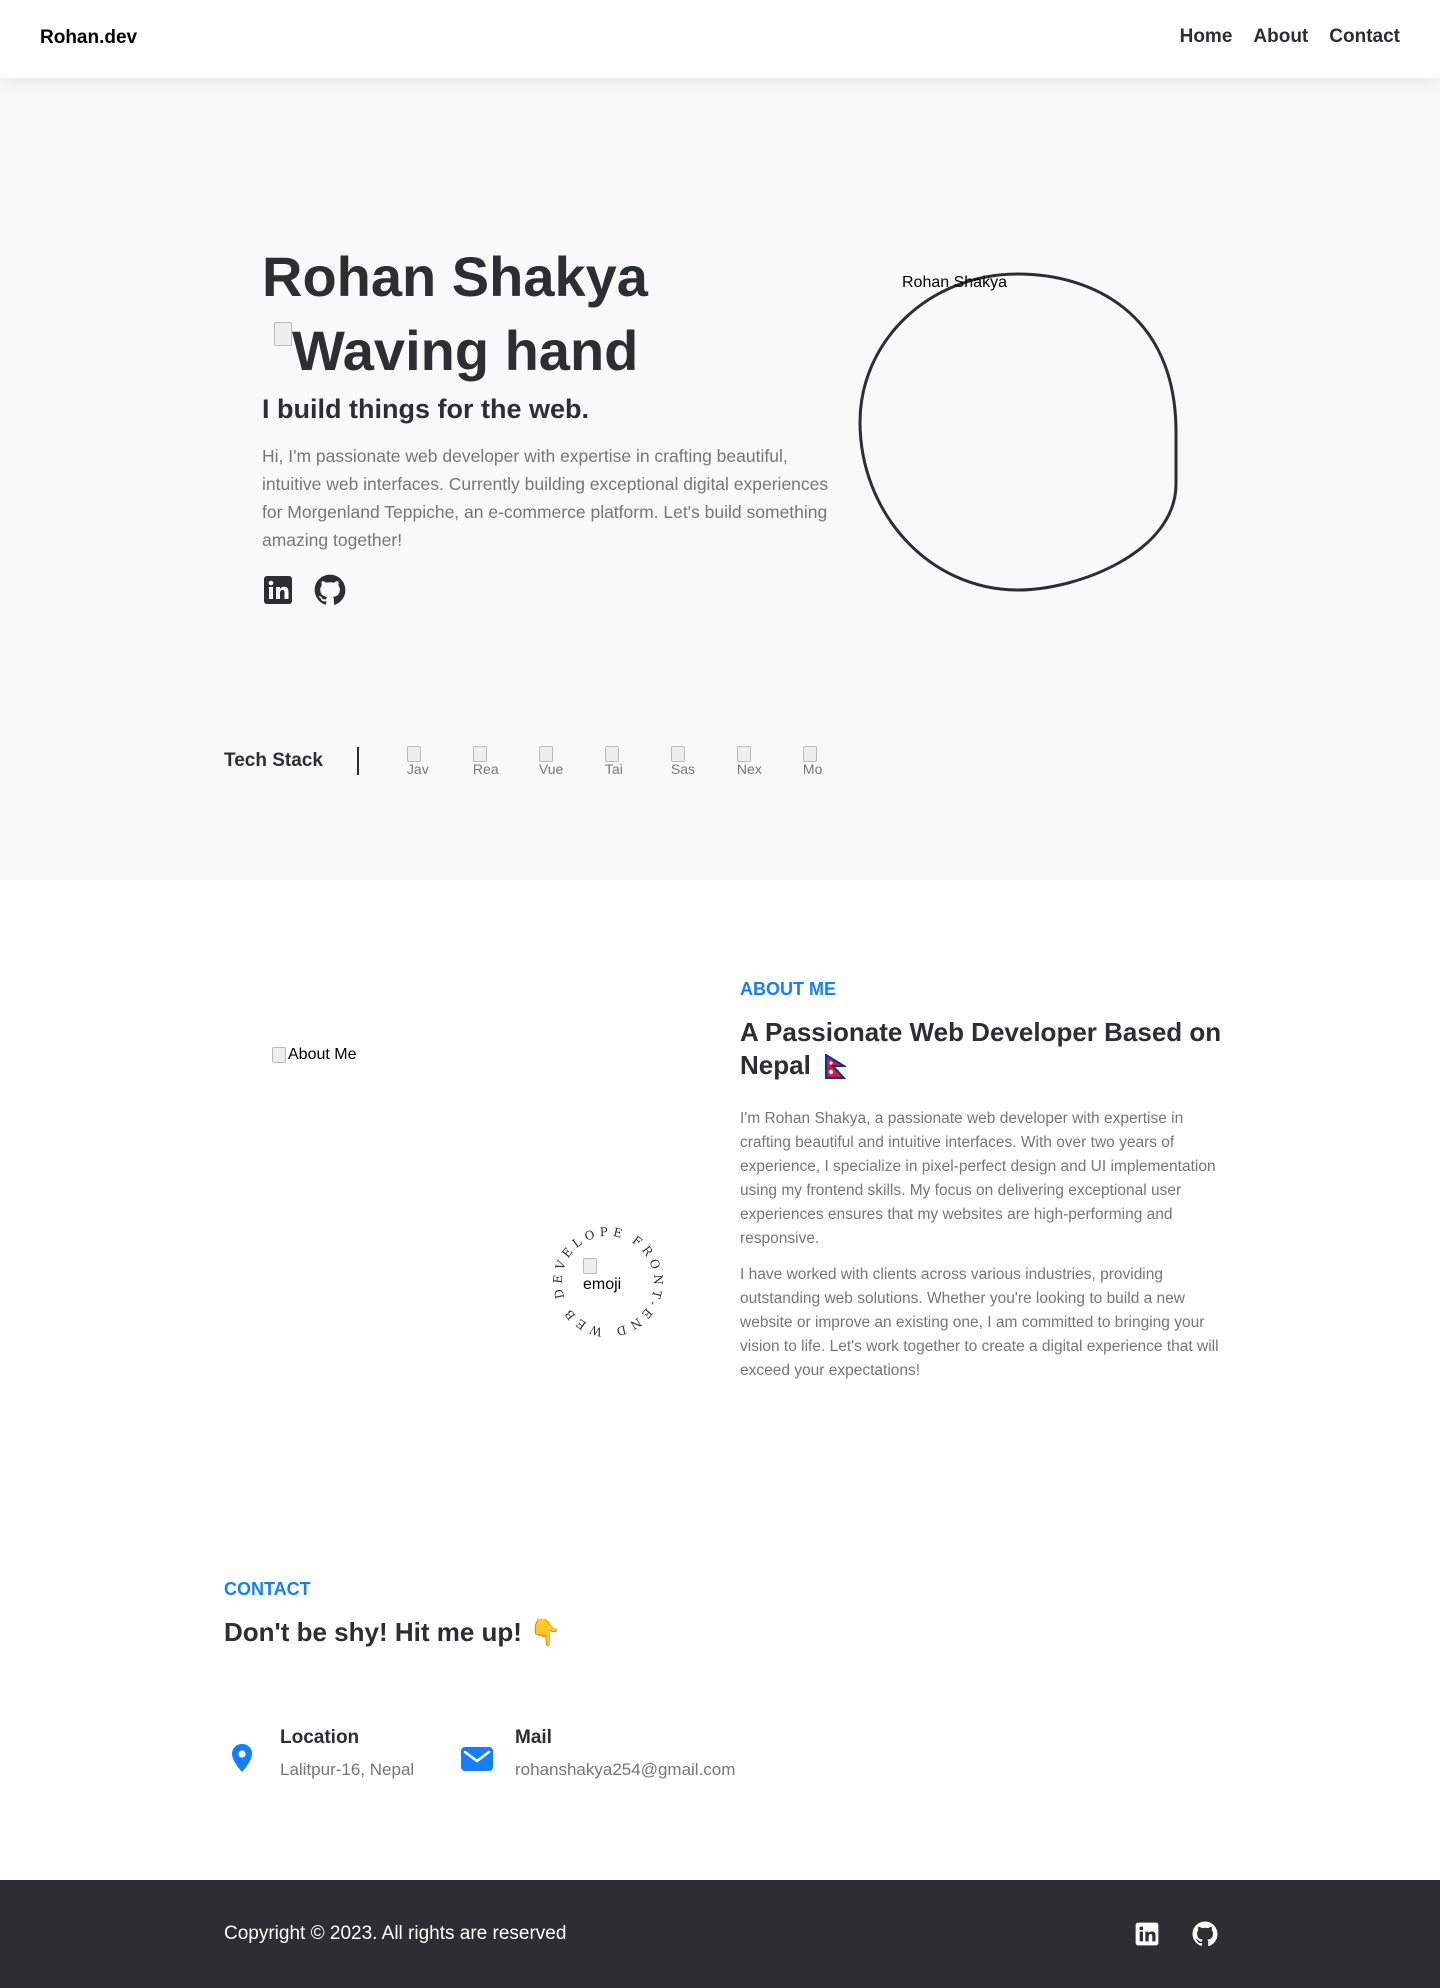 This screenshot has width=1440, height=1988. I want to click on tech-icon-react: Rea, so click(487, 761).